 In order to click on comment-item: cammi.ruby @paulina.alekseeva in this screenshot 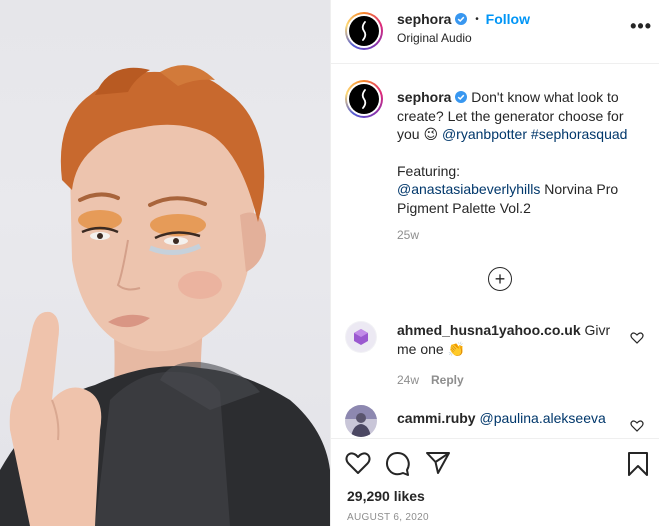, I will do `click(497, 421)`.